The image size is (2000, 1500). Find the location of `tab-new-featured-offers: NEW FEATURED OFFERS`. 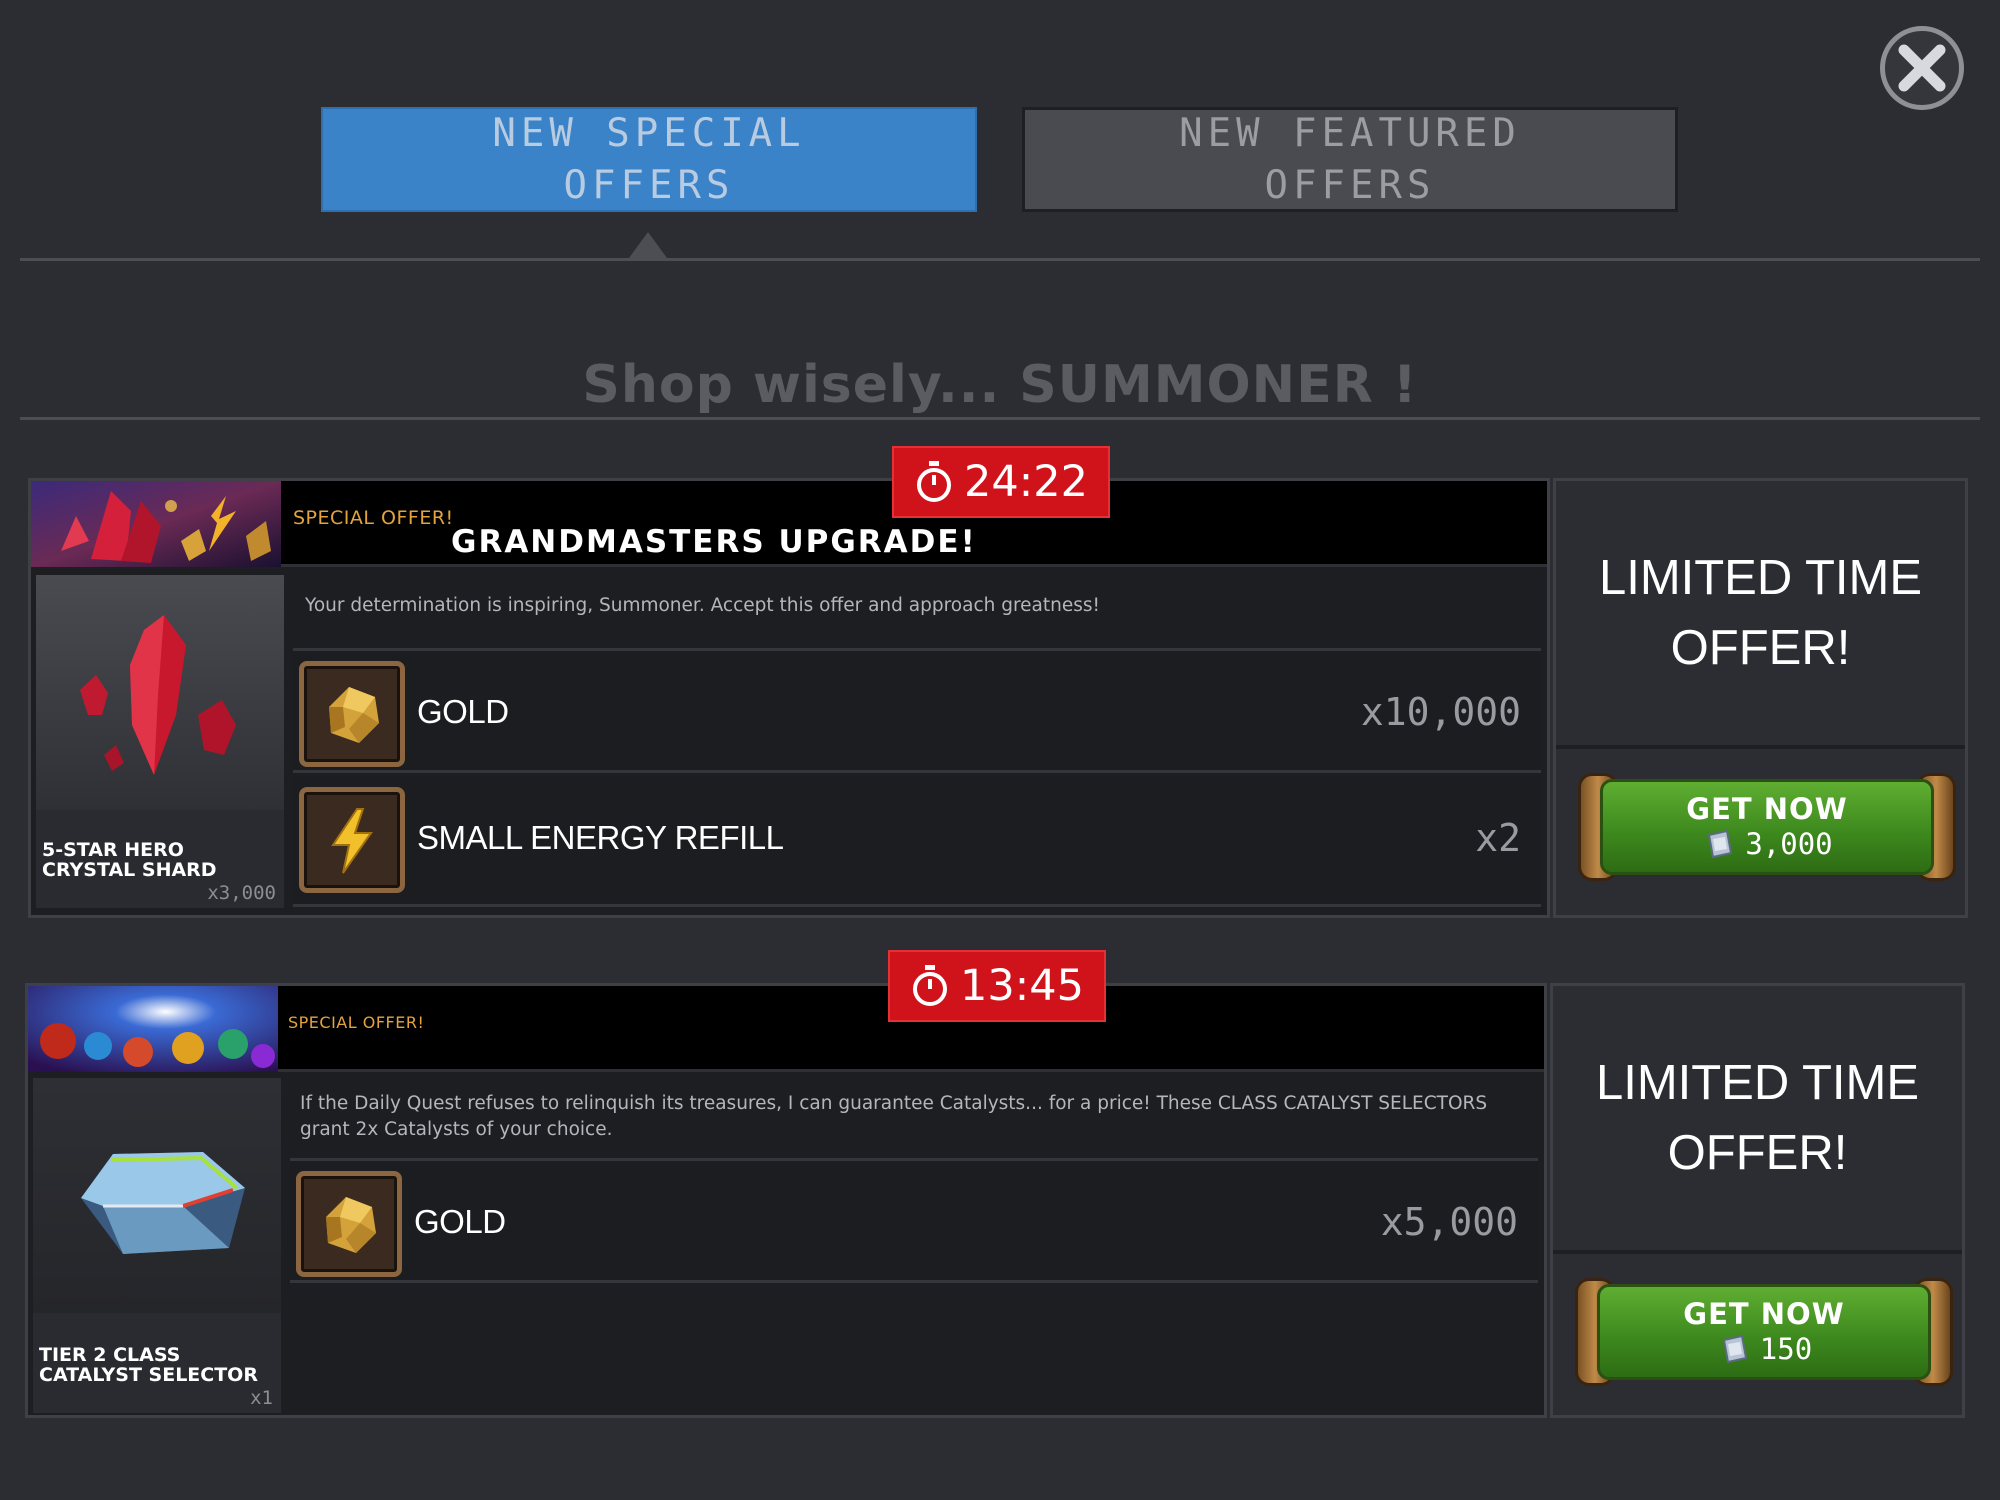

tab-new-featured-offers: NEW FEATURED OFFERS is located at coordinates (1350, 159).